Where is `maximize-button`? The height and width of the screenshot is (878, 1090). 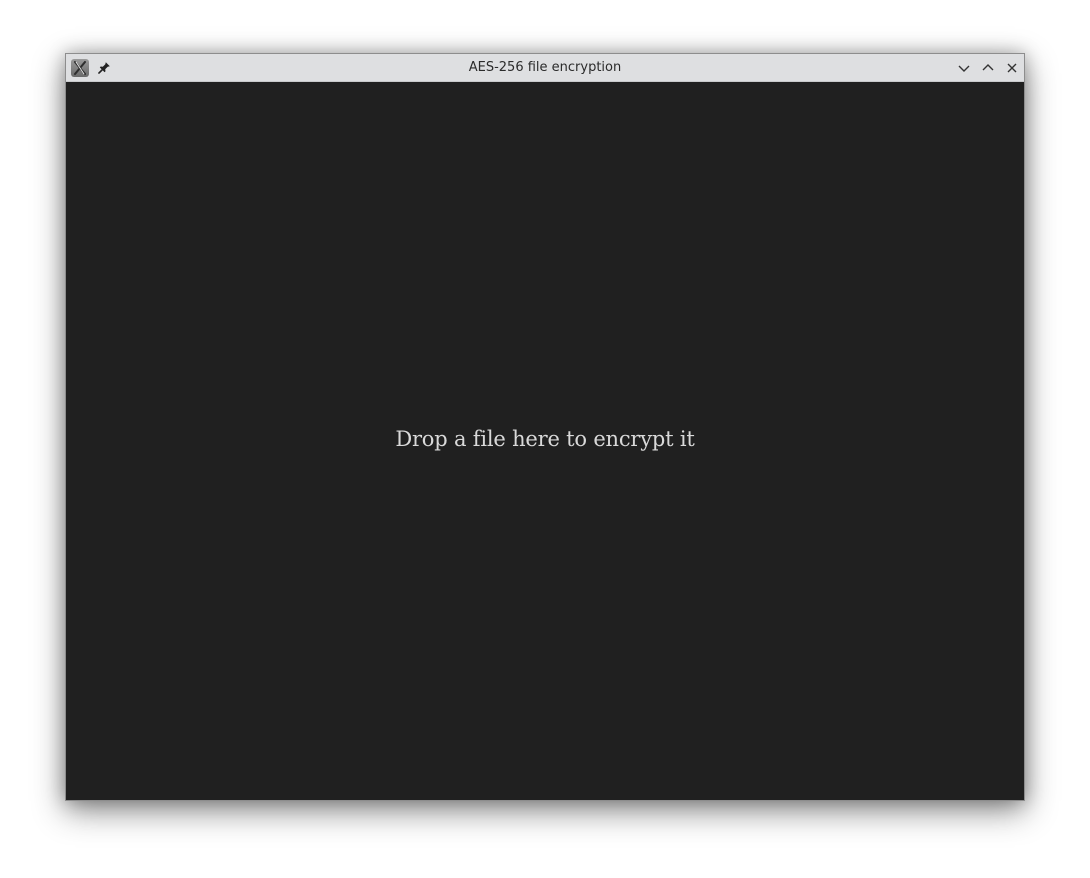 maximize-button is located at coordinates (988, 68).